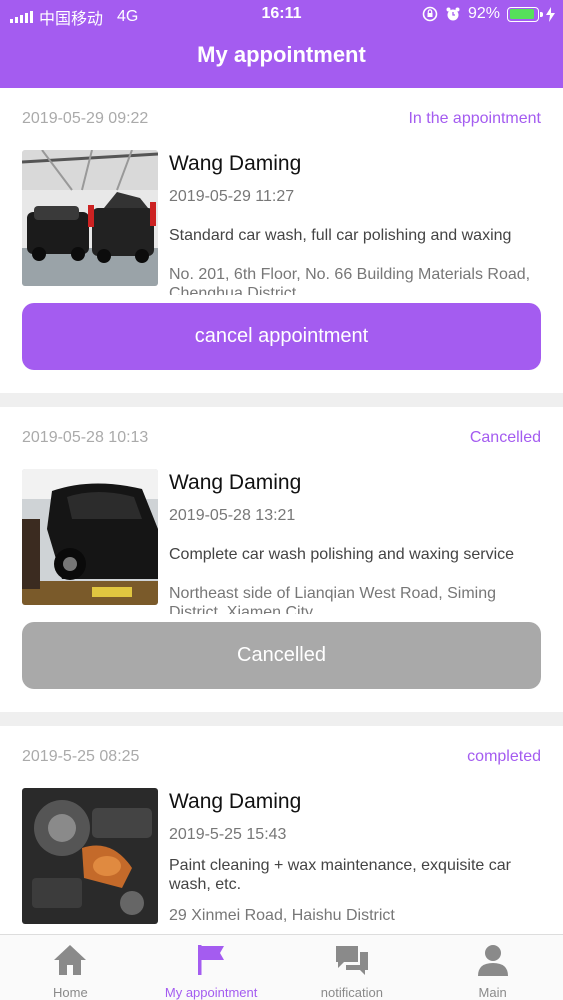  Describe the element at coordinates (453, 14) in the screenshot. I see `alarm-icon` at that location.